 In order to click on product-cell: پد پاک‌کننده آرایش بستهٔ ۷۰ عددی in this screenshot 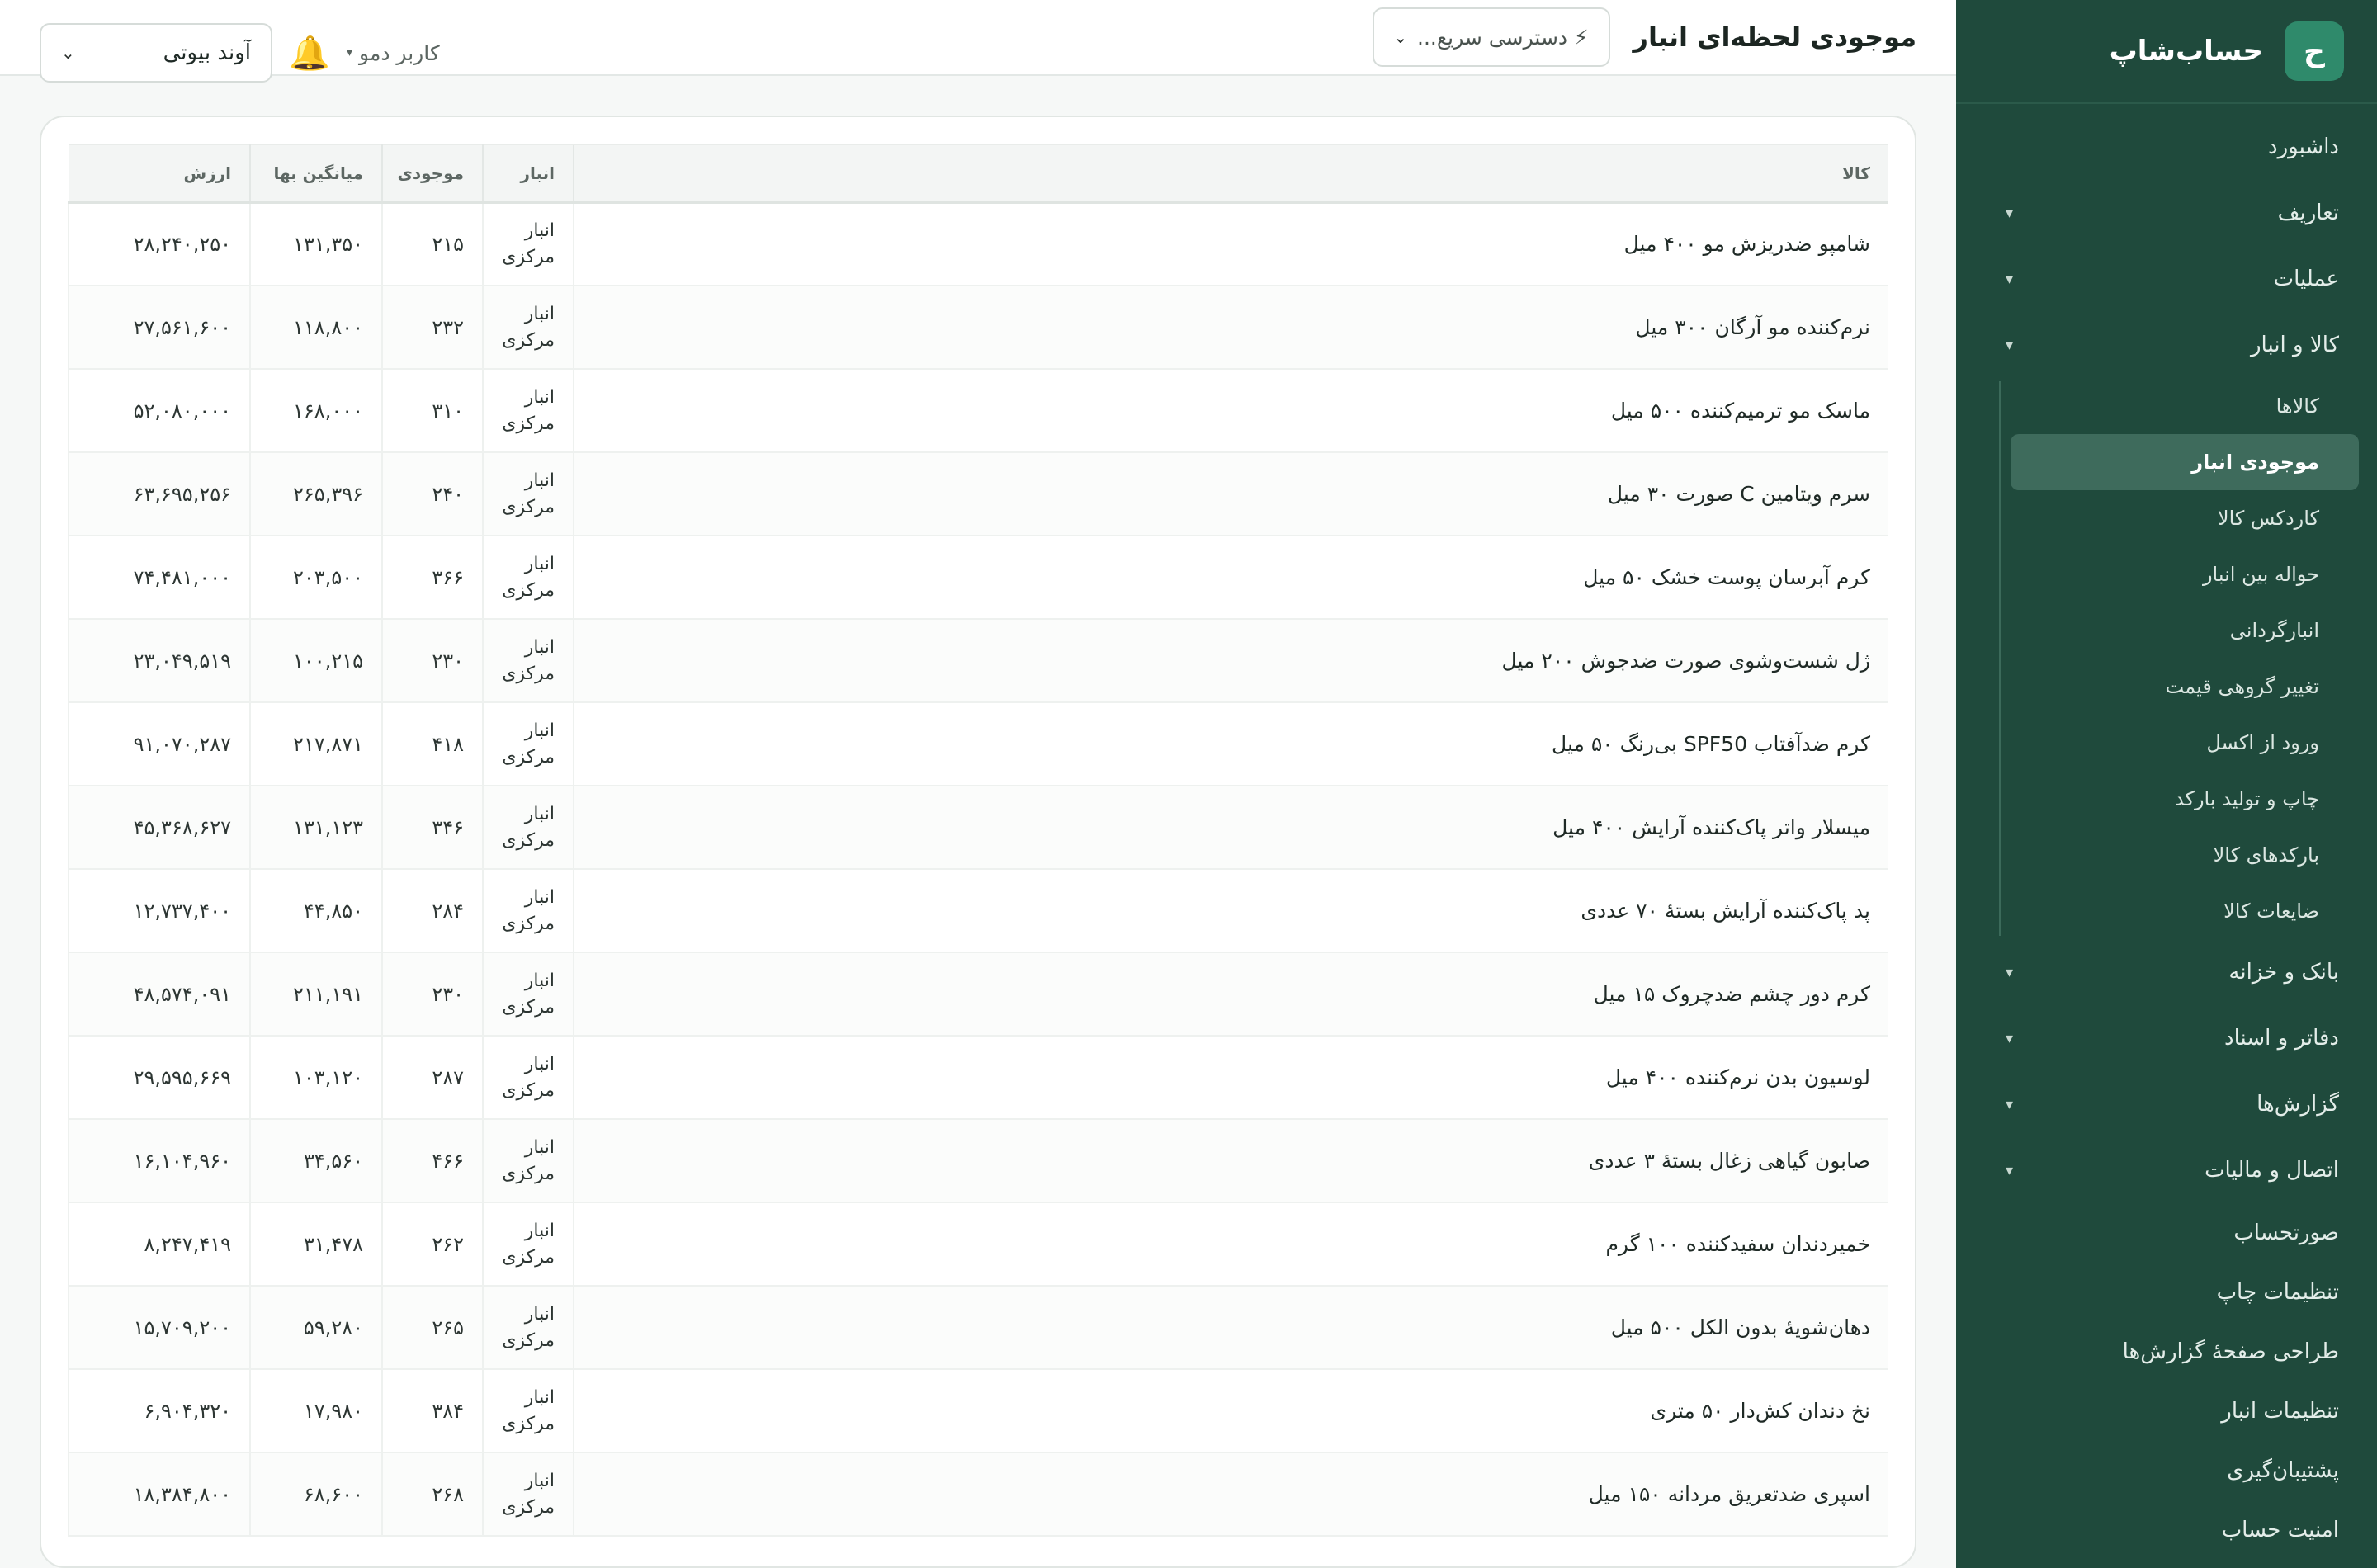, I will do `click(1231, 911)`.